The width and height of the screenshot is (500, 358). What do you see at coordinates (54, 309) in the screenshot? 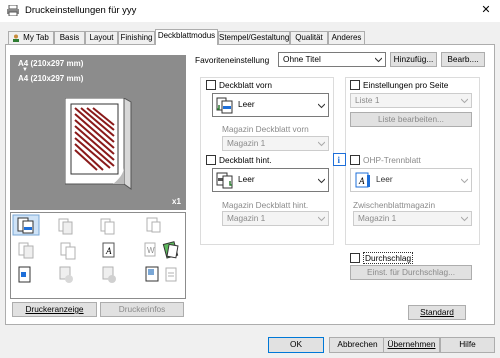
I see `printer-display-button: Druckeranzeige` at bounding box center [54, 309].